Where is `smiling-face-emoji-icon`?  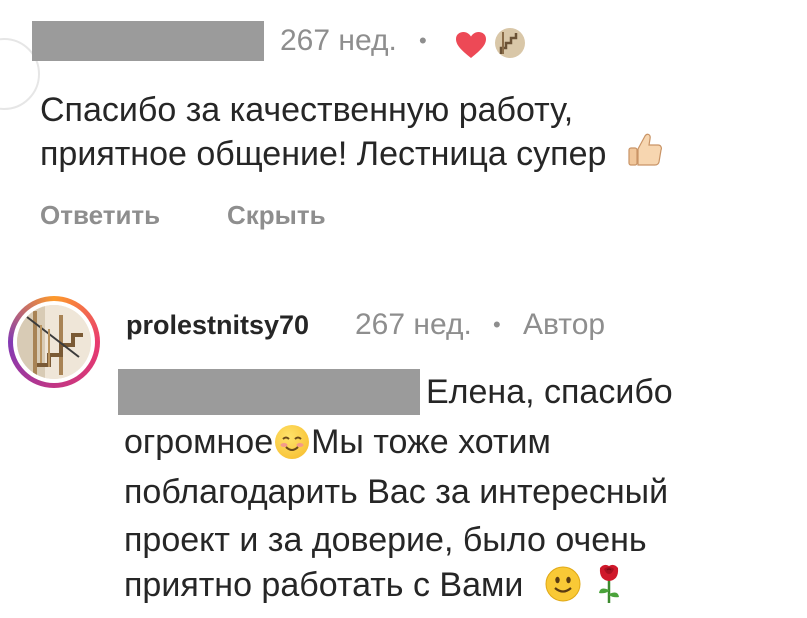
smiling-face-emoji-icon is located at coordinates (292, 442).